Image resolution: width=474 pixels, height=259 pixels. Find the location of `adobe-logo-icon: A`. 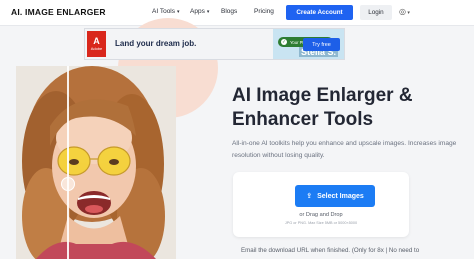

adobe-logo-icon: A is located at coordinates (96, 41).